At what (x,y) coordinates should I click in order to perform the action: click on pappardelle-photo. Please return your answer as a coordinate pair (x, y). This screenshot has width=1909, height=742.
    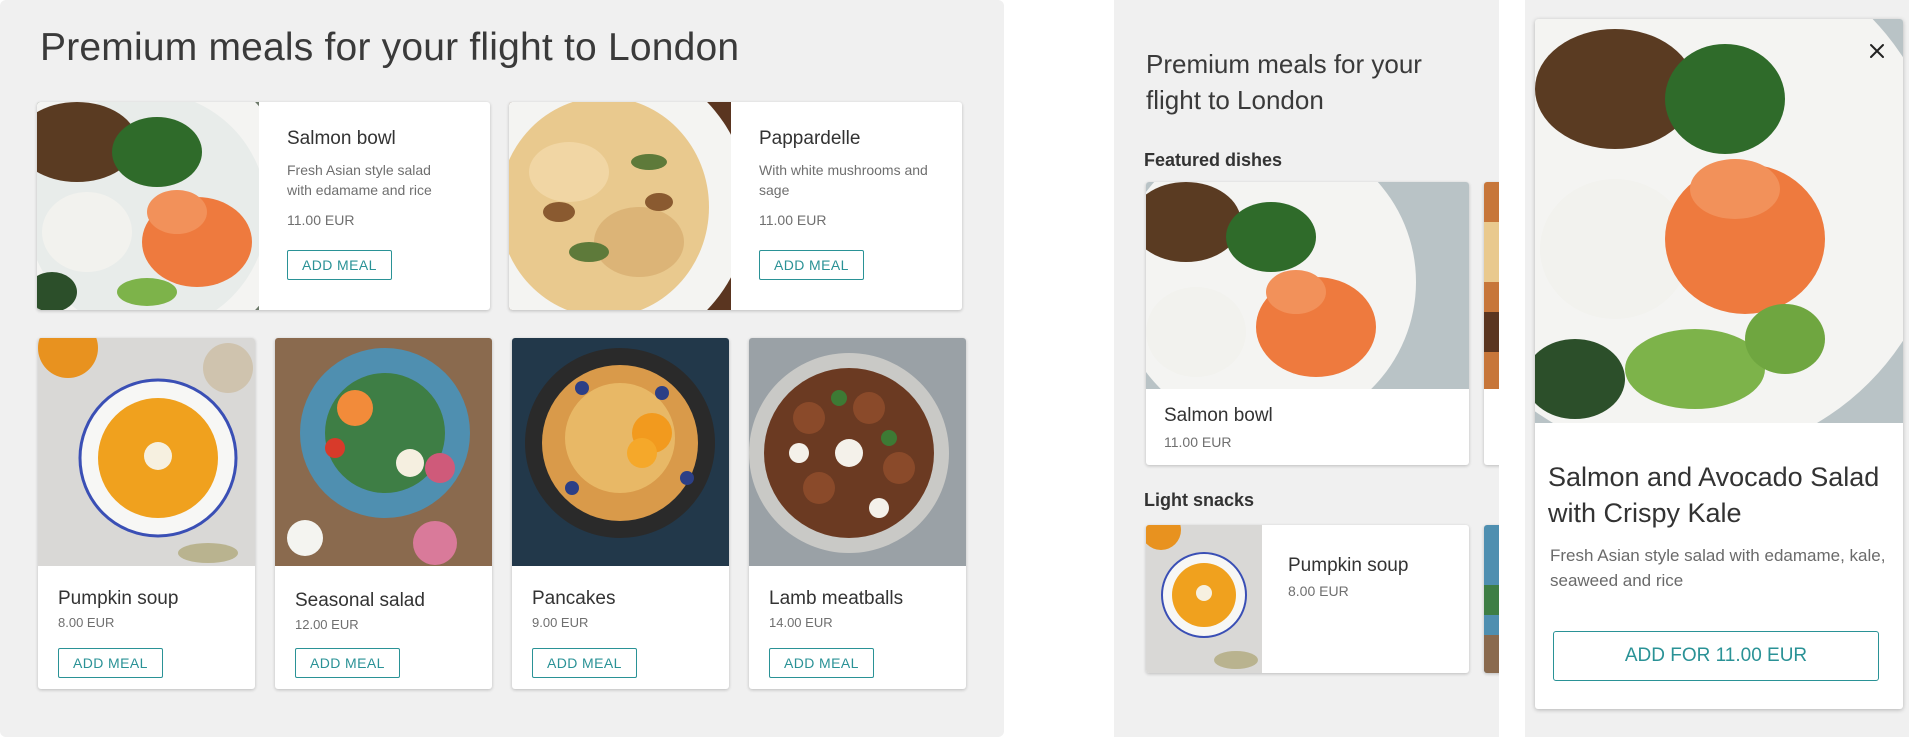
    Looking at the image, I should click on (620, 206).